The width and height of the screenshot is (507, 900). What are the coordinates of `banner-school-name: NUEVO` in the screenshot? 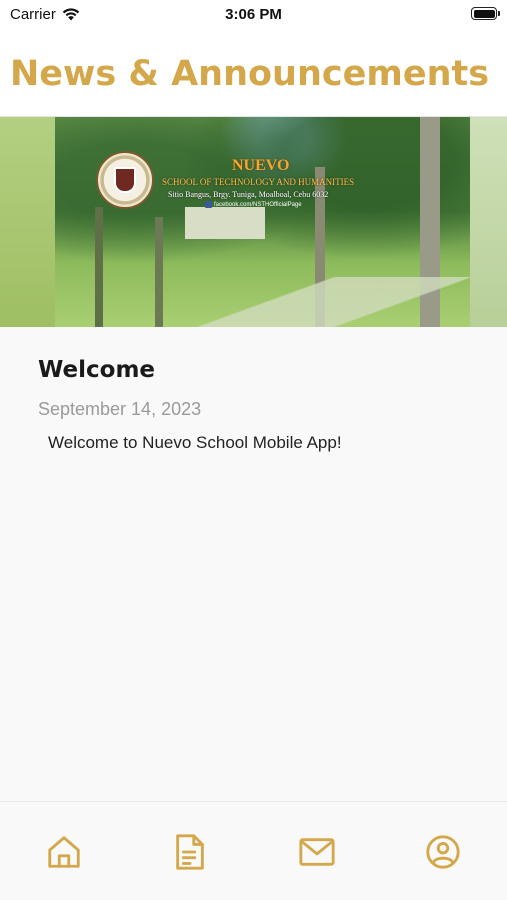 It's located at (261, 165).